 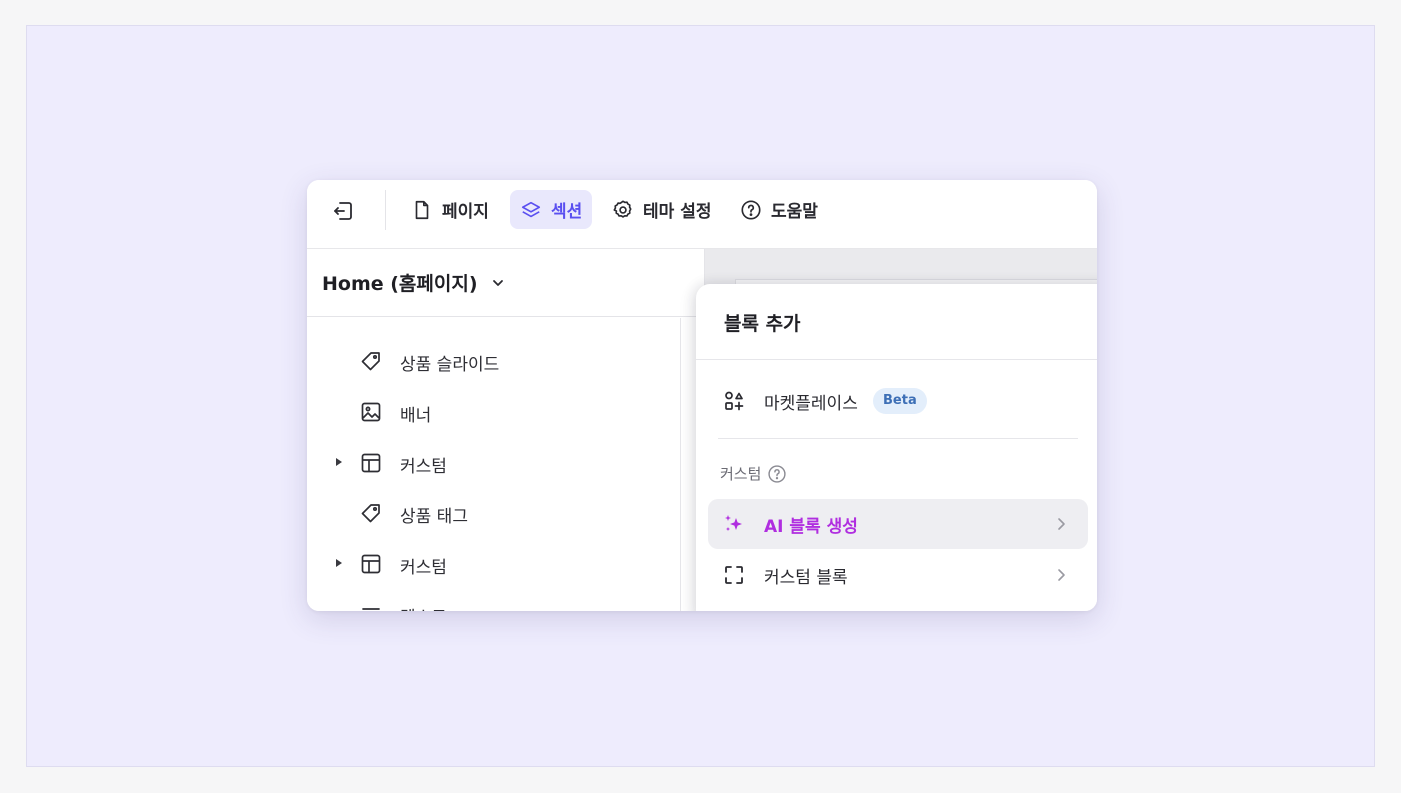 What do you see at coordinates (423, 607) in the screenshot?
I see `tree-item-label: 텍스트` at bounding box center [423, 607].